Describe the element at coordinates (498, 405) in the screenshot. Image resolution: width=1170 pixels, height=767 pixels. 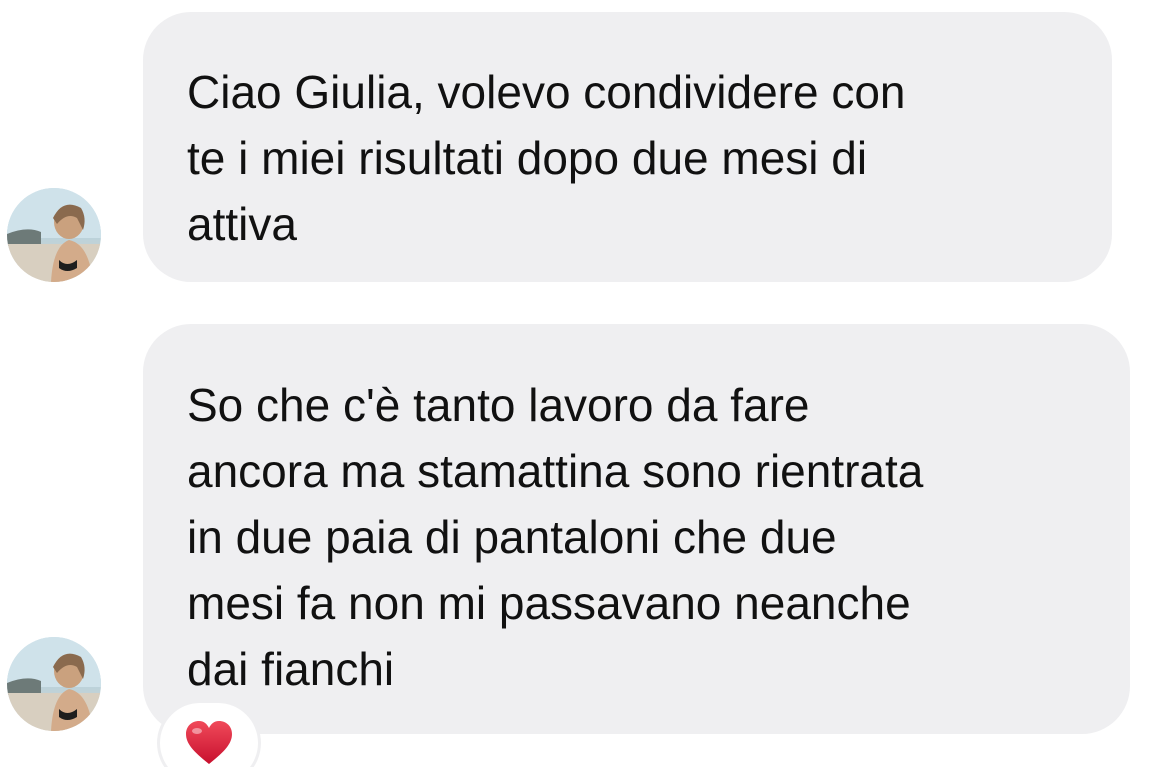
I see `message-text-line: So che c'è tanto lavoro da fare` at that location.